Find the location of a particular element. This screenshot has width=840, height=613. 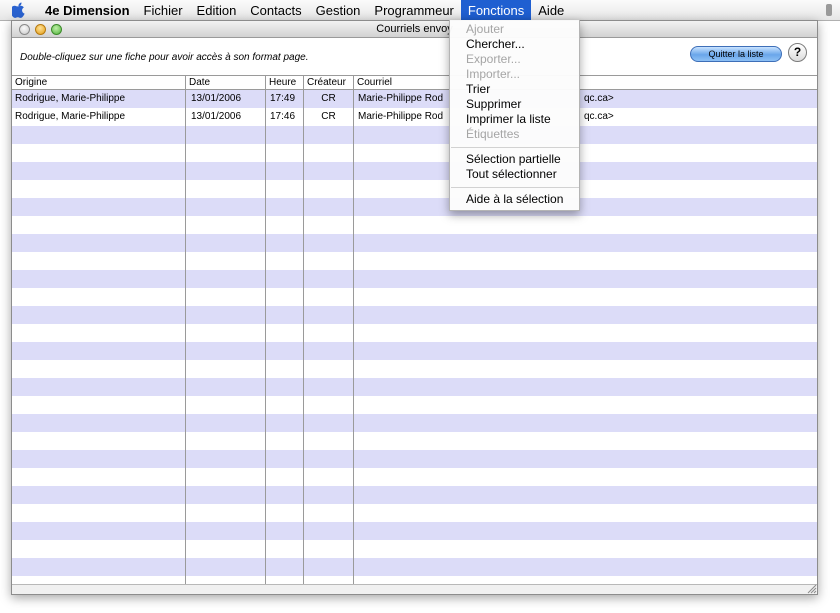

apple-logo-icon is located at coordinates (19, 10).